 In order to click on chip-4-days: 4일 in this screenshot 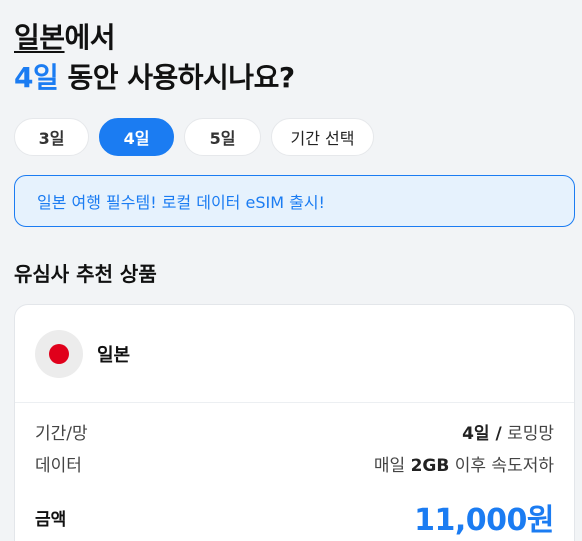, I will do `click(136, 137)`.